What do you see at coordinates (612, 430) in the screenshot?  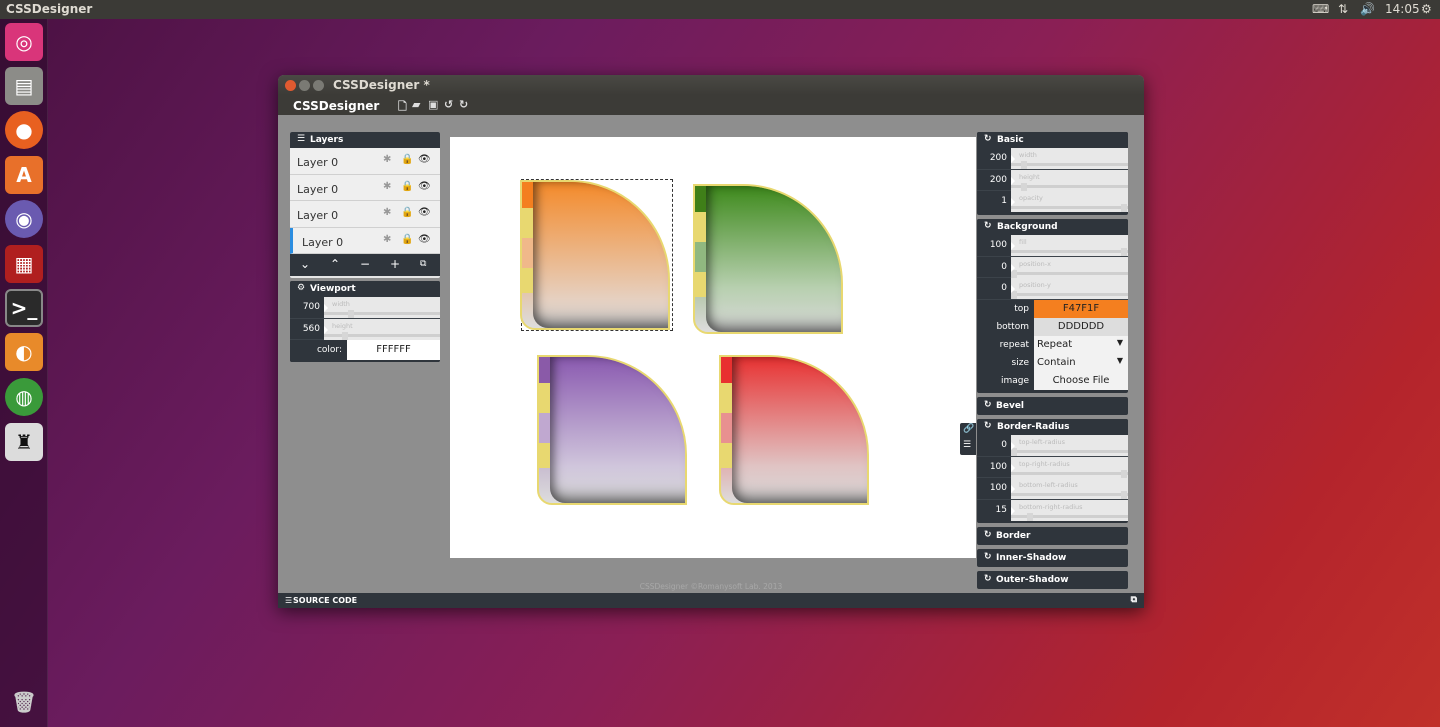 I see `purple-shape` at bounding box center [612, 430].